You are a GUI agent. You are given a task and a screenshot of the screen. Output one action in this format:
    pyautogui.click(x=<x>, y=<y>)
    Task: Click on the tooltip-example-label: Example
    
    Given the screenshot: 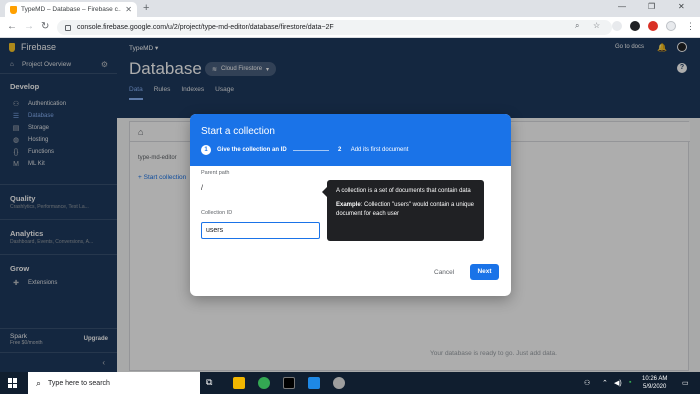 What is the action you would take?
    pyautogui.click(x=348, y=205)
    